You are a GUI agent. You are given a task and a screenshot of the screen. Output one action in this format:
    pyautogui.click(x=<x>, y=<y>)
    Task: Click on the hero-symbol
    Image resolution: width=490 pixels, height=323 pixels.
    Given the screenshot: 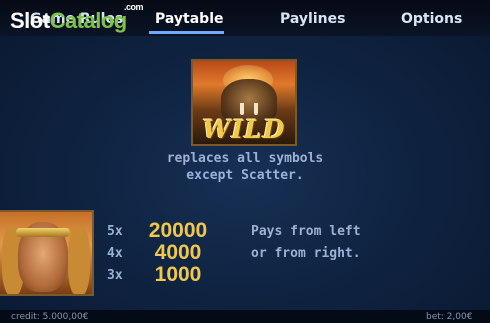 What is the action you would take?
    pyautogui.click(x=47, y=253)
    